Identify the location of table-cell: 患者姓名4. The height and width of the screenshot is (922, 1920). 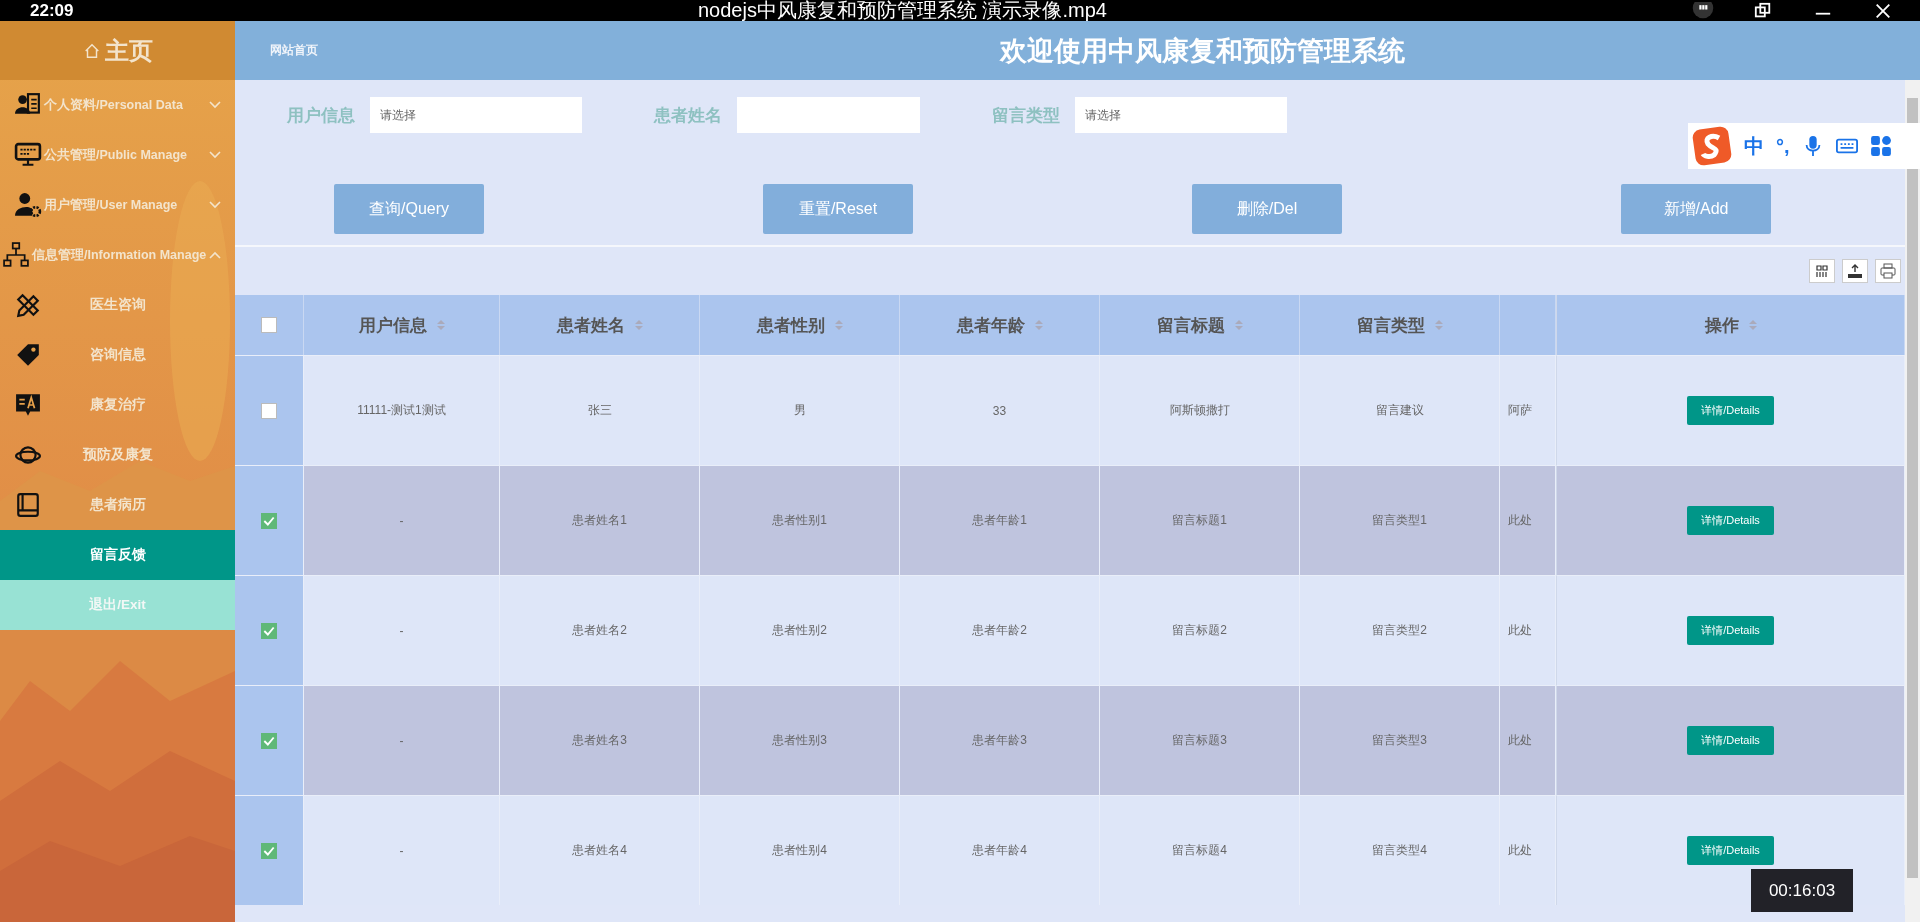
(600, 850).